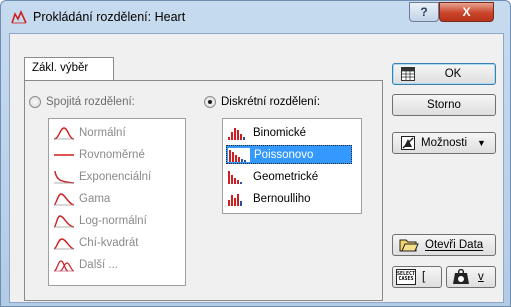 This screenshot has height=307, width=511. Describe the element at coordinates (64, 221) in the screenshot. I see `lognormal-curve-icon` at that location.